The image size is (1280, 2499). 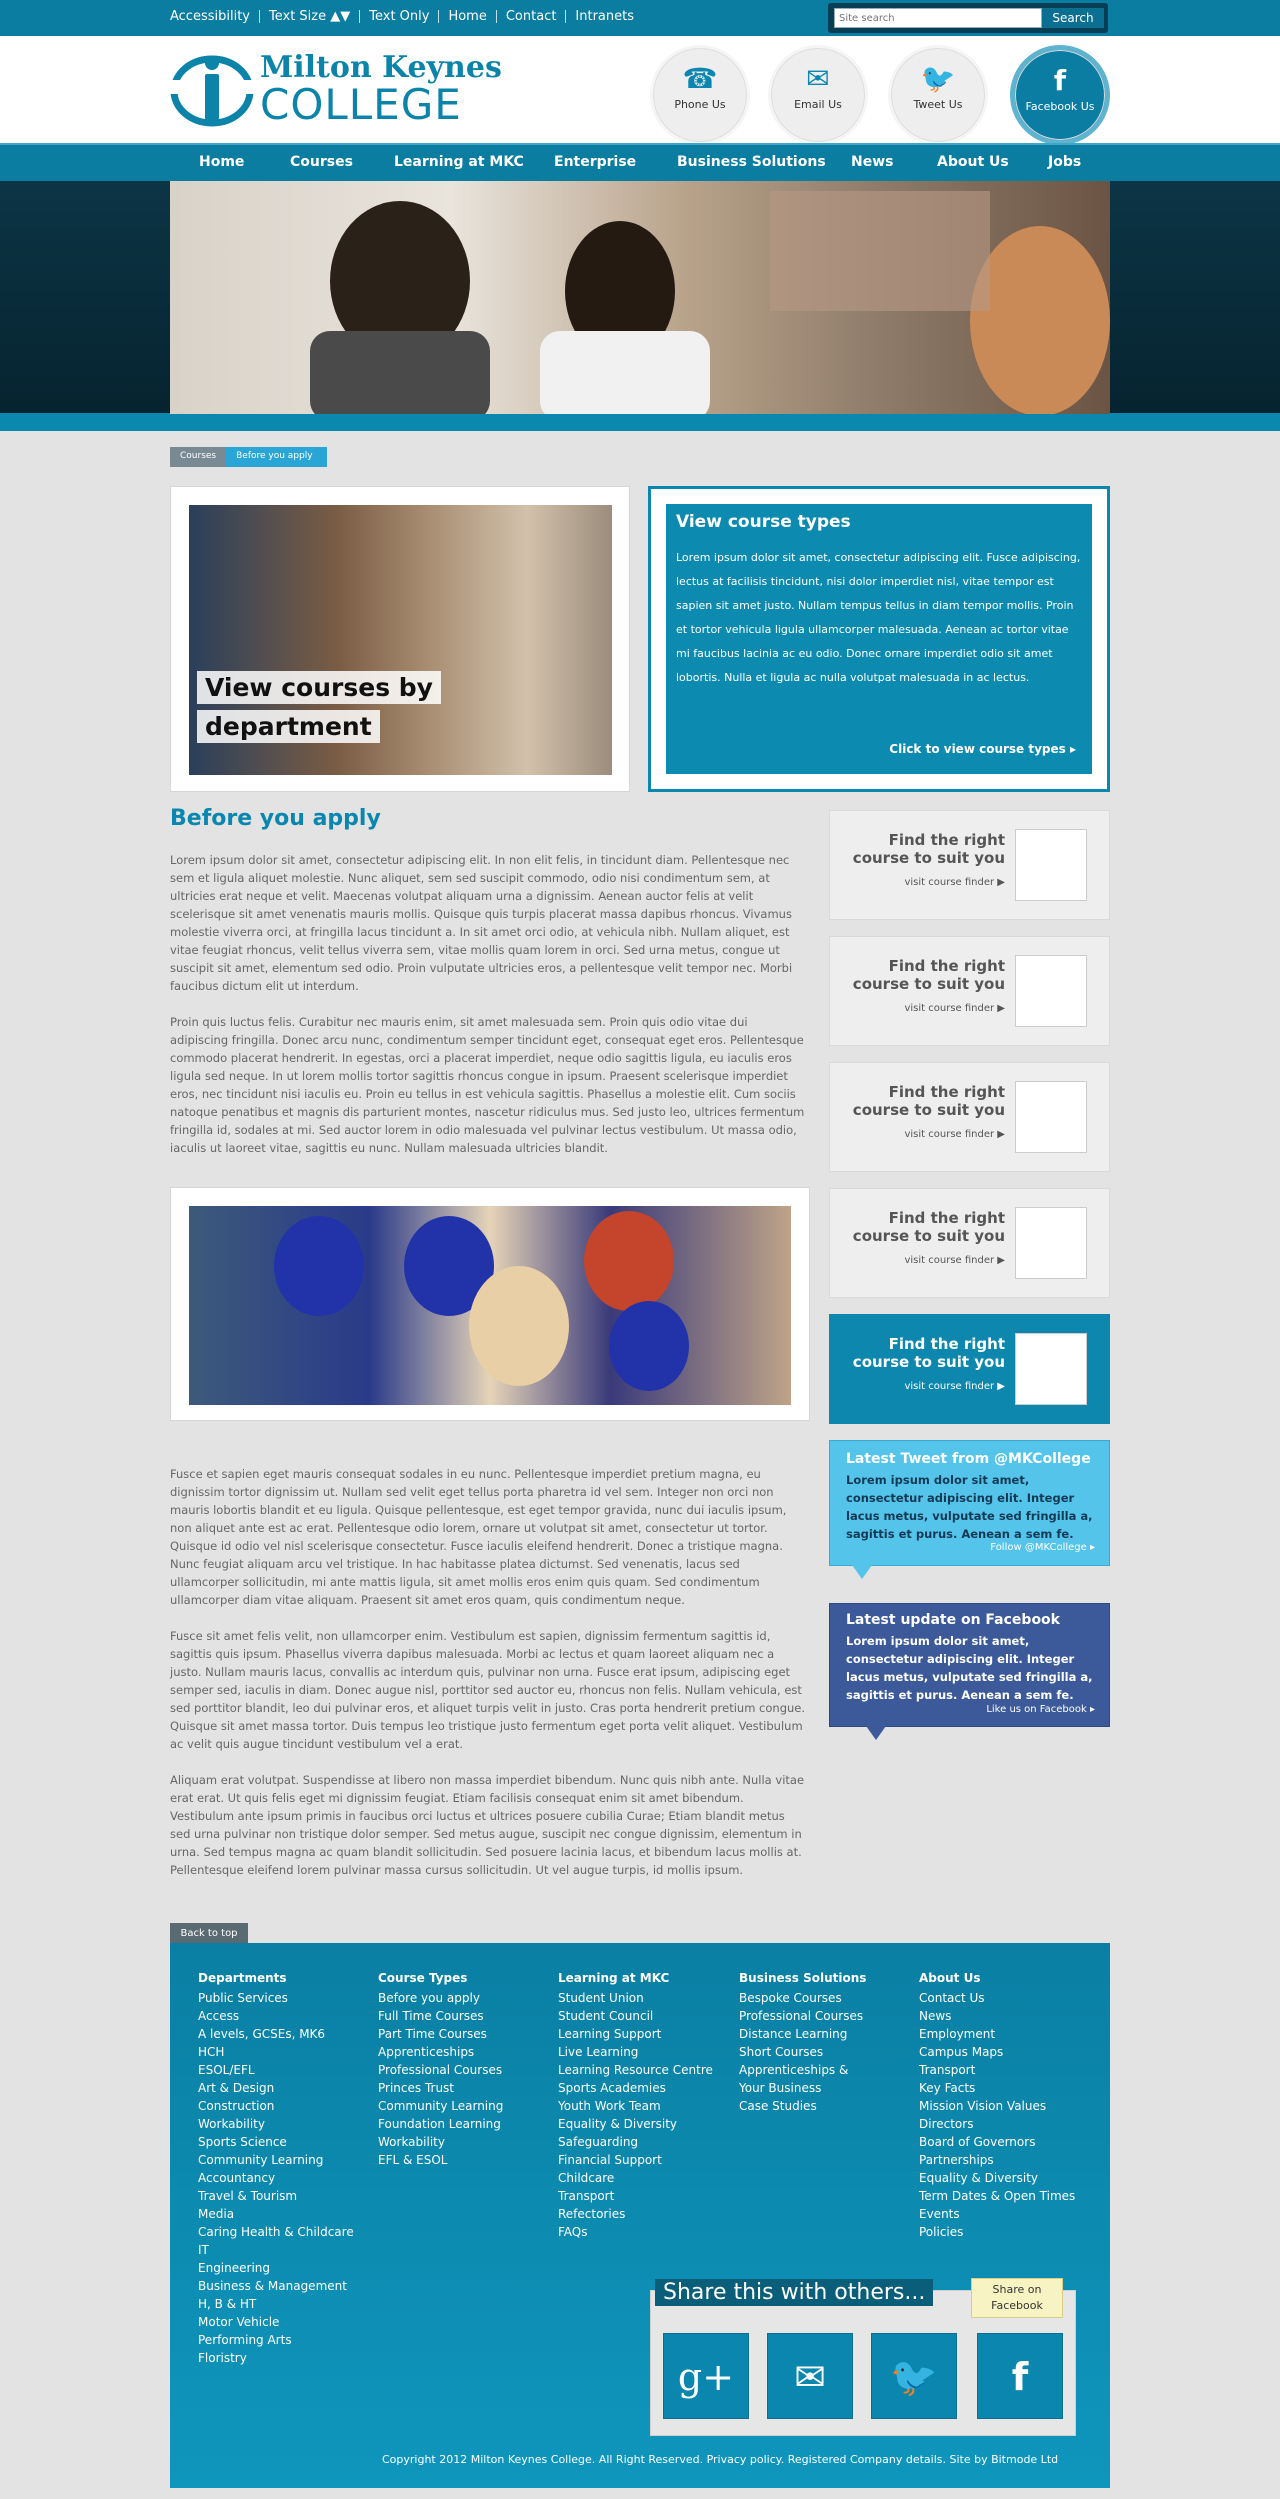 I want to click on footer-link: Bespoke Courses, so click(x=804, y=1998).